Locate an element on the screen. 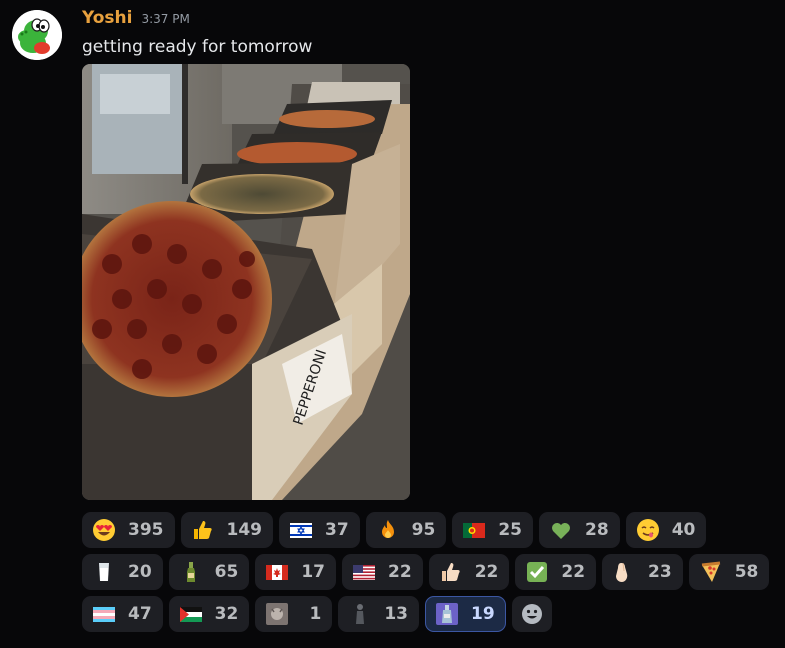 This screenshot has width=785, height=648. reaction-count: 65 is located at coordinates (226, 572).